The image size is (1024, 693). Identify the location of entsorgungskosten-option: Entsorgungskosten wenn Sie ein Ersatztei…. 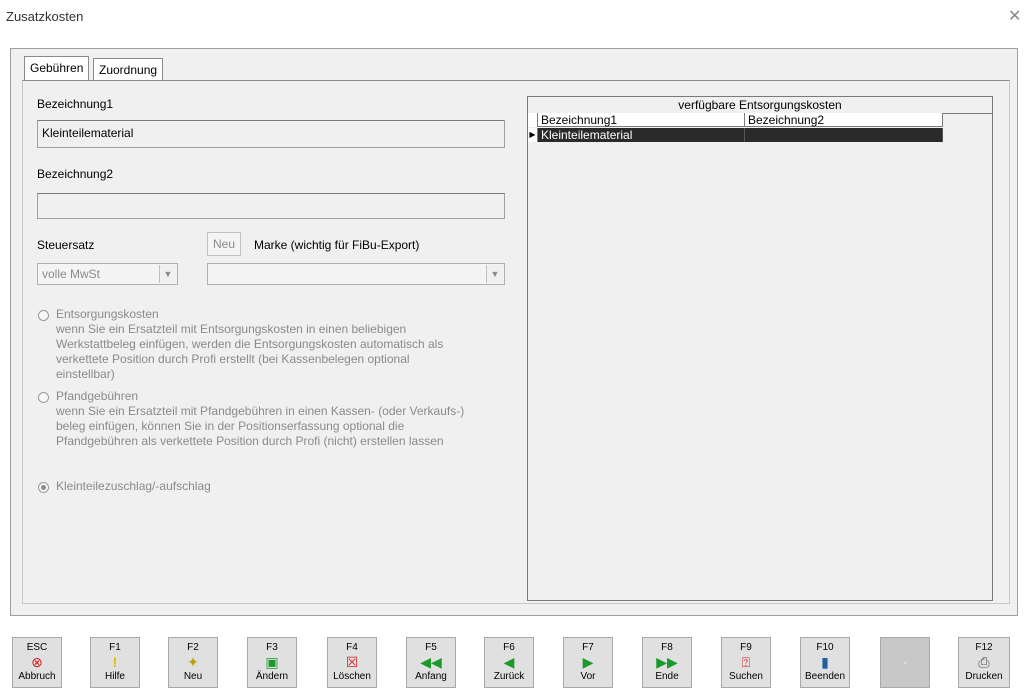
(249, 344).